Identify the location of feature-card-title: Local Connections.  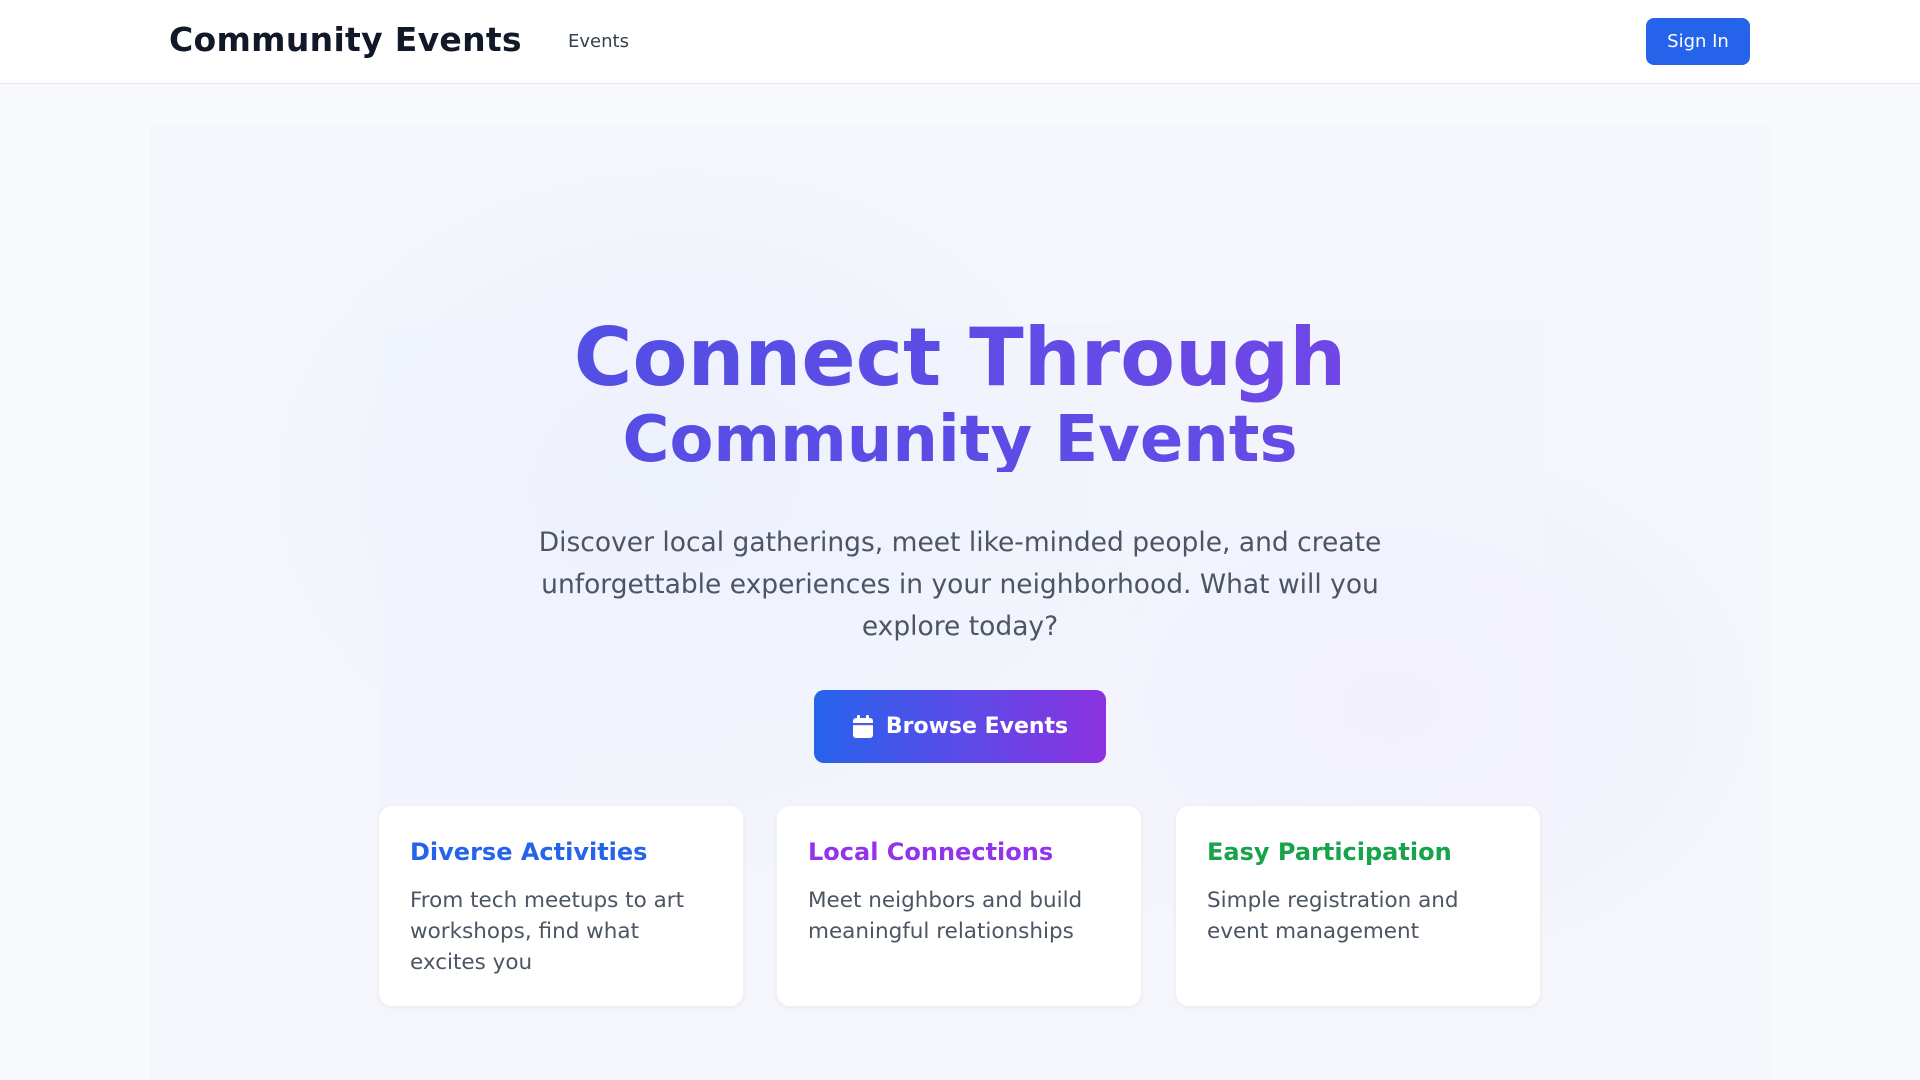
(931, 852).